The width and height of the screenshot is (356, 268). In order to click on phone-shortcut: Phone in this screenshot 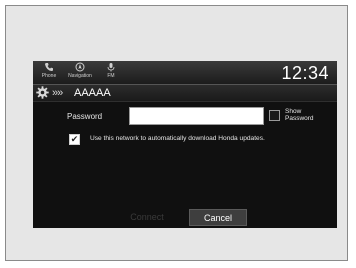, I will do `click(49, 70)`.